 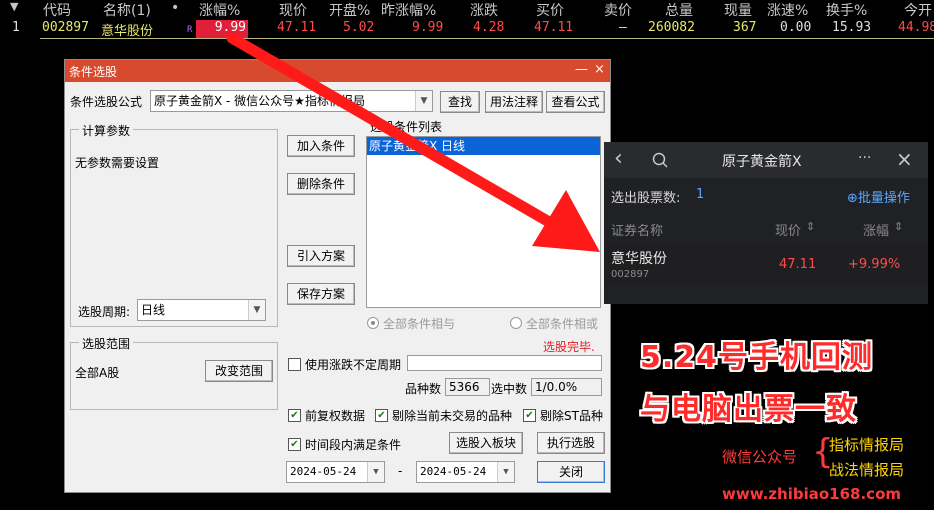 I want to click on col-speed: 涨速%, so click(x=787, y=10).